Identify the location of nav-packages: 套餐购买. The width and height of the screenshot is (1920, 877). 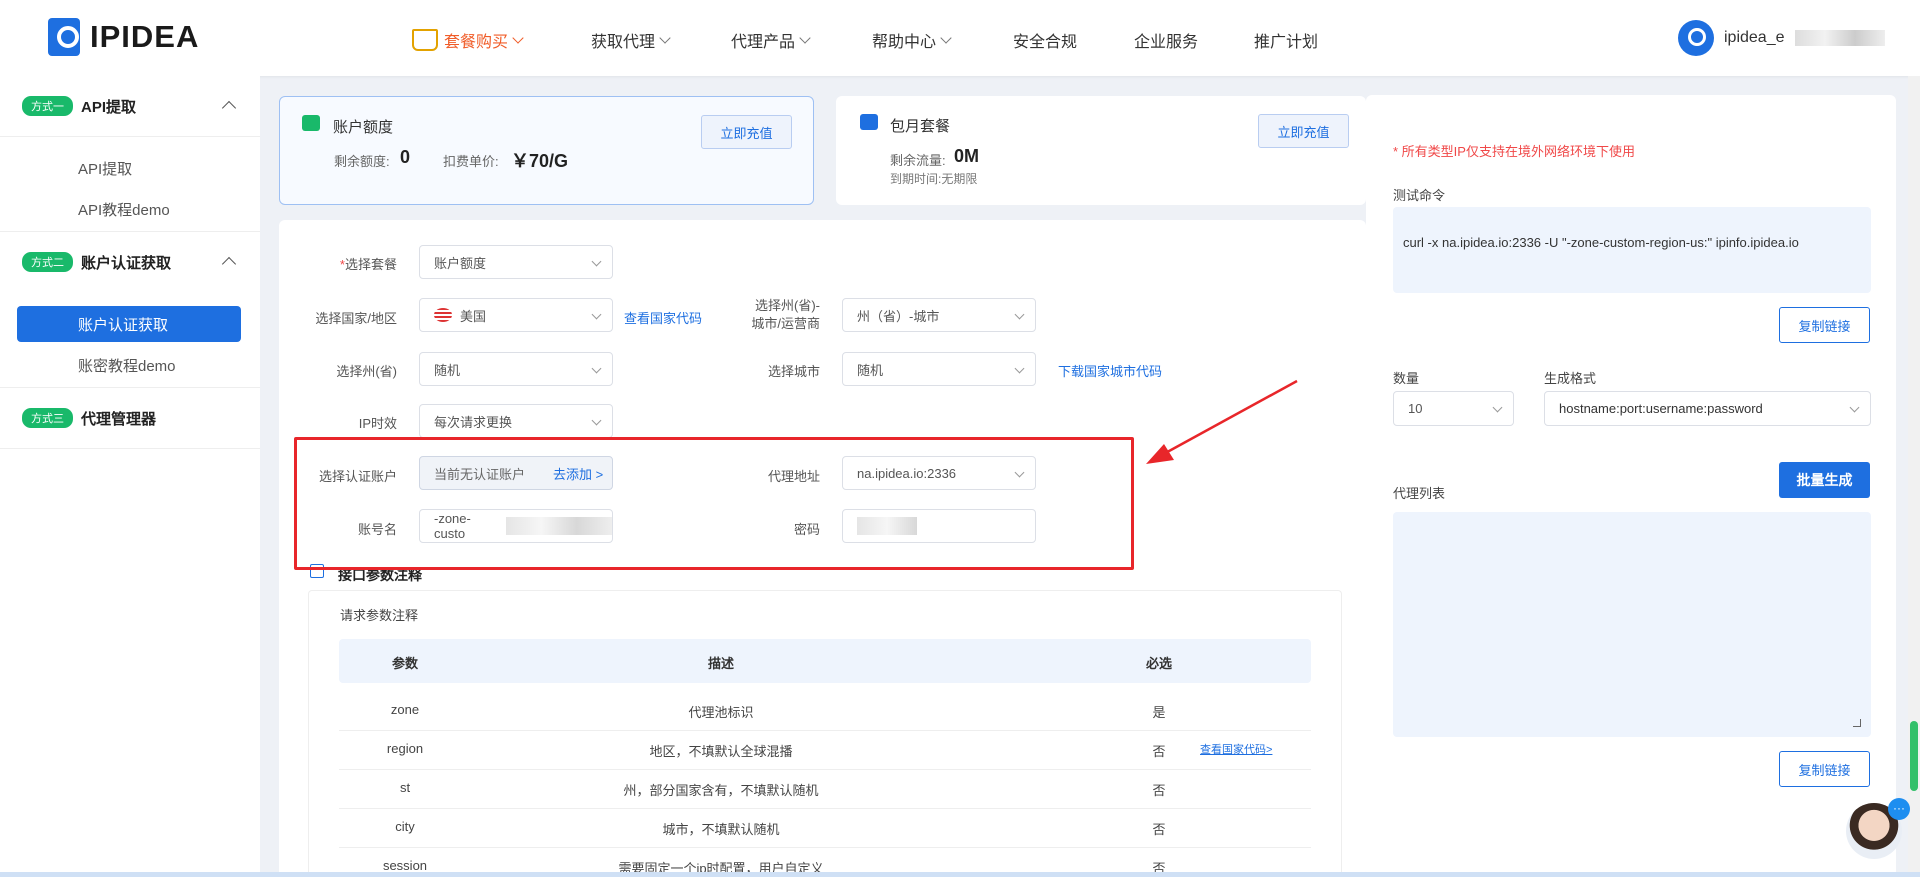
(468, 40).